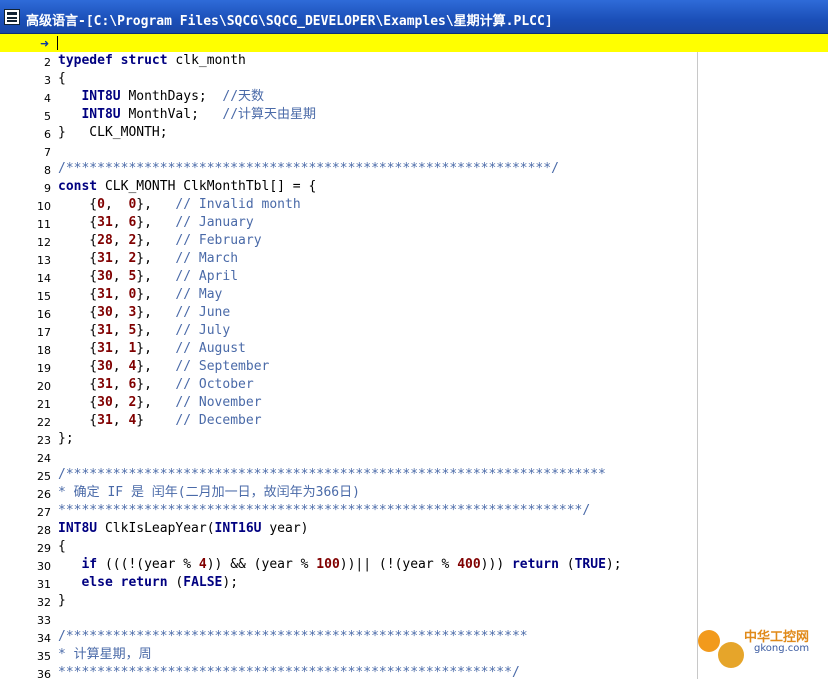  Describe the element at coordinates (66, 438) in the screenshot. I see `code-text: };` at that location.